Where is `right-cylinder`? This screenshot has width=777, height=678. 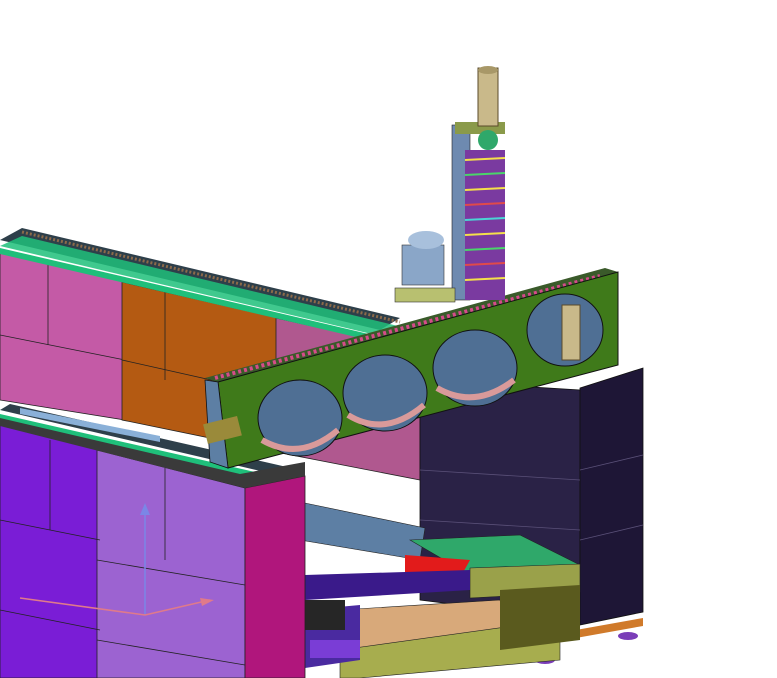 right-cylinder is located at coordinates (571, 332).